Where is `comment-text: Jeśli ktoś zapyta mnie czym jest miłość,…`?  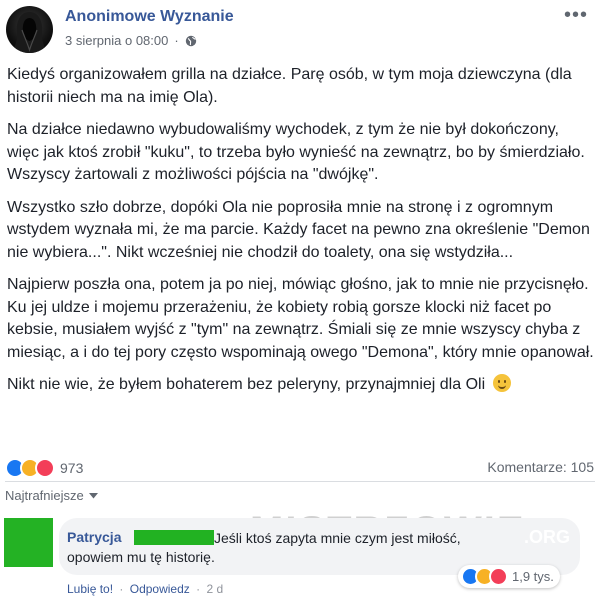 comment-text: Jeśli ktoś zapyta mnie czym jest miłość,… is located at coordinates (264, 547).